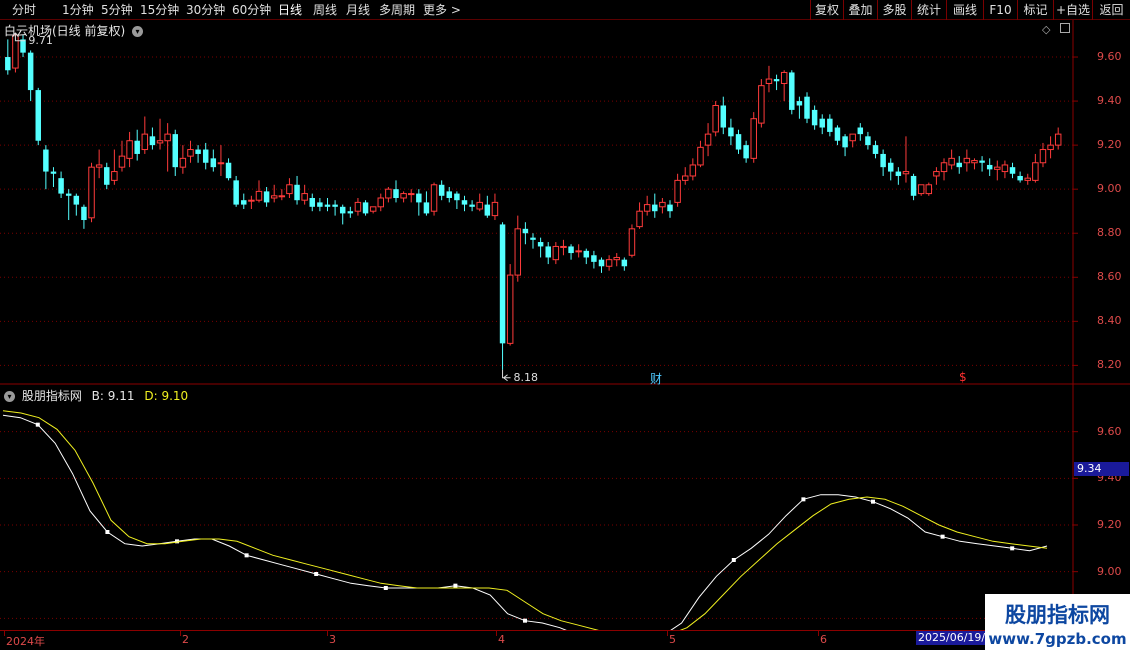 The width and height of the screenshot is (1130, 650). I want to click on toolbar-button-8: 返回, so click(1111, 10).